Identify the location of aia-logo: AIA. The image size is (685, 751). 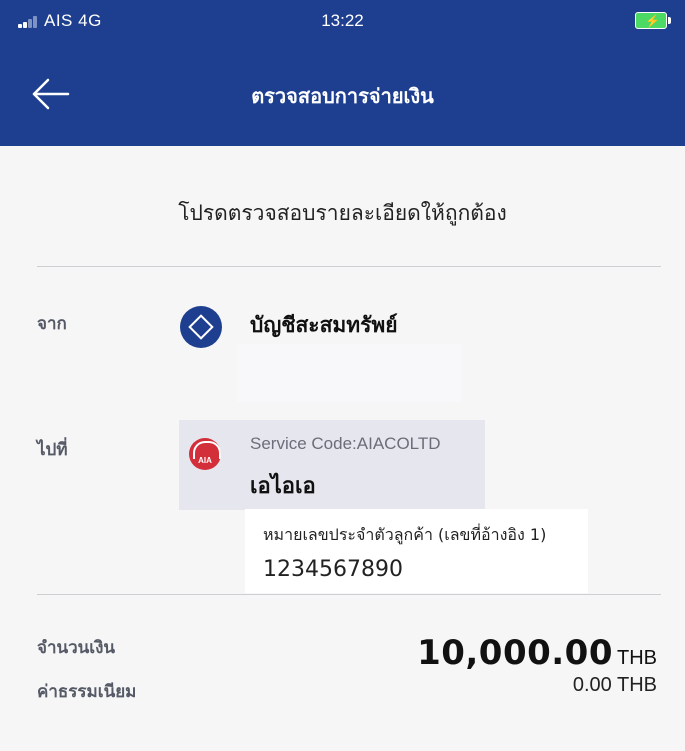
(205, 454).